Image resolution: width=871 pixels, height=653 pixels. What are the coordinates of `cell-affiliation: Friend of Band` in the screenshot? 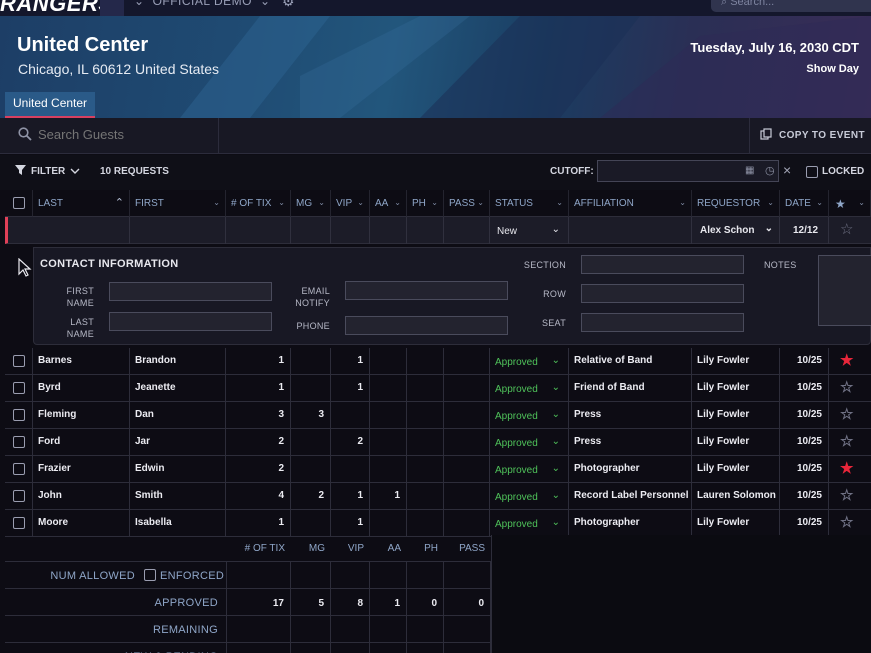 It's located at (630, 388).